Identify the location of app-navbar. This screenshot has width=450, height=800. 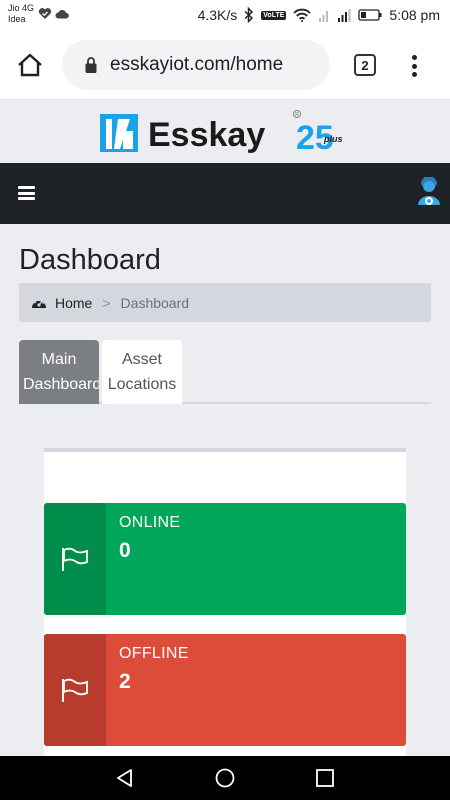
(225, 193).